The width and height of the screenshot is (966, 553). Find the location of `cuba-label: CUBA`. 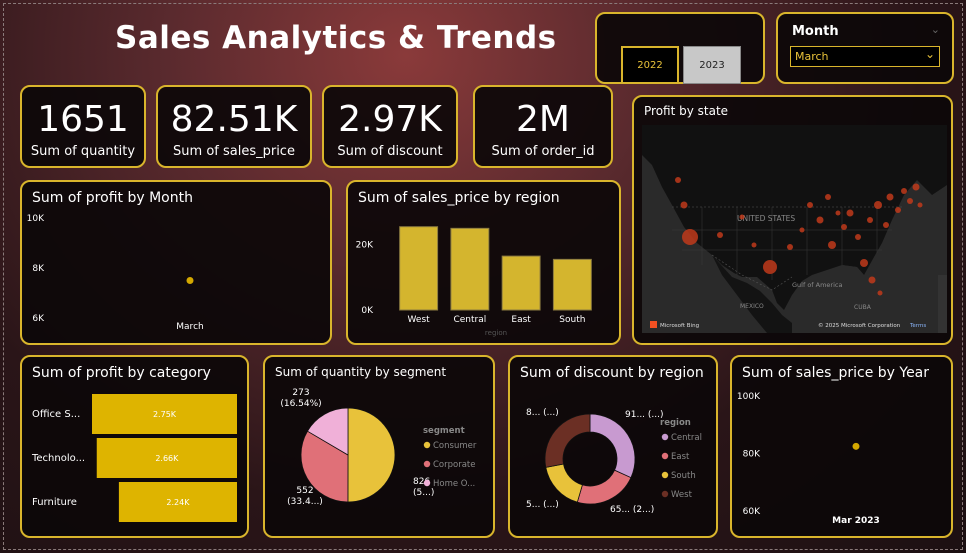

cuba-label: CUBA is located at coordinates (863, 307).